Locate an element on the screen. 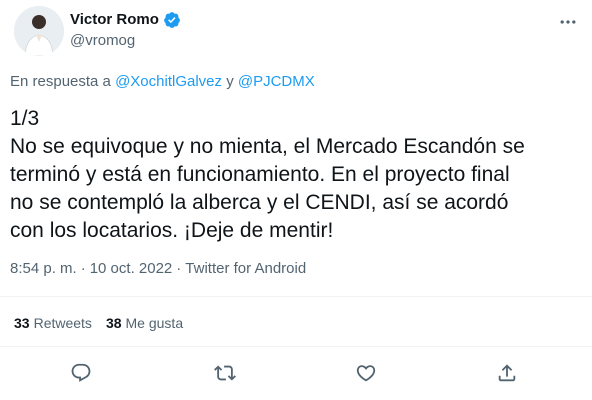 The height and width of the screenshot is (400, 592). share-button is located at coordinates (507, 373).